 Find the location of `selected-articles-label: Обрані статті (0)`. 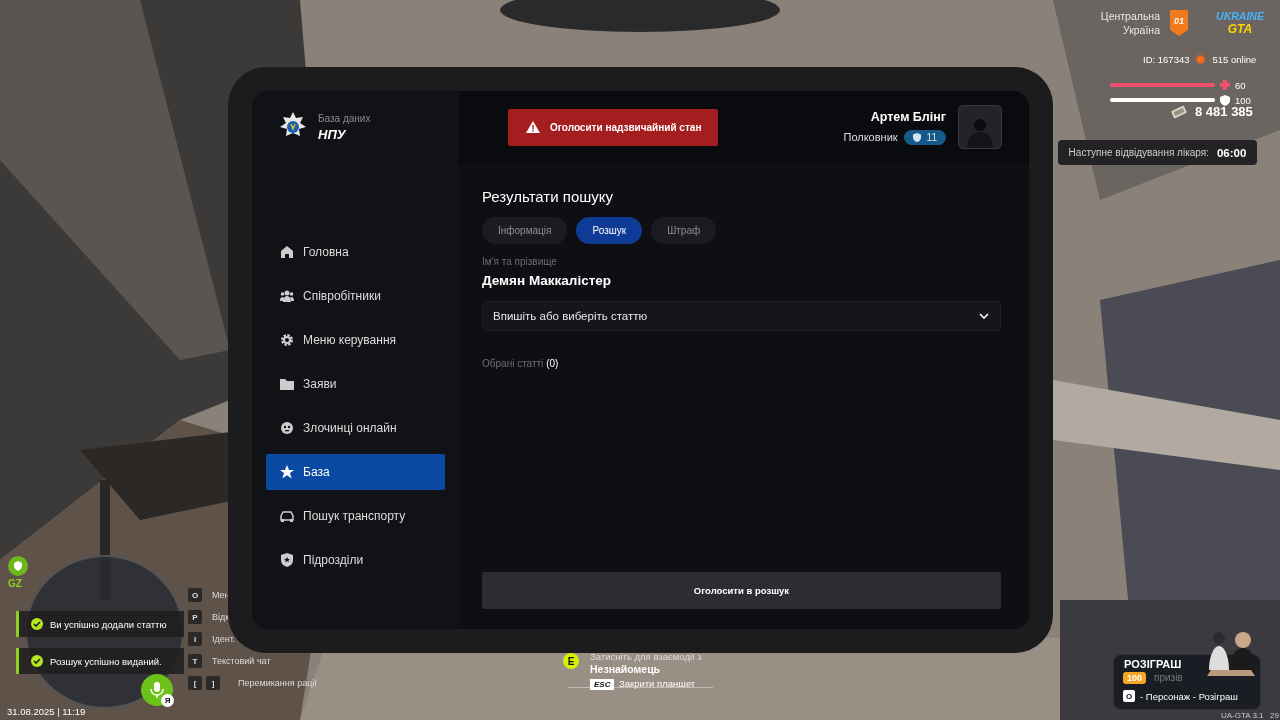

selected-articles-label: Обрані статті (0) is located at coordinates (521, 363).